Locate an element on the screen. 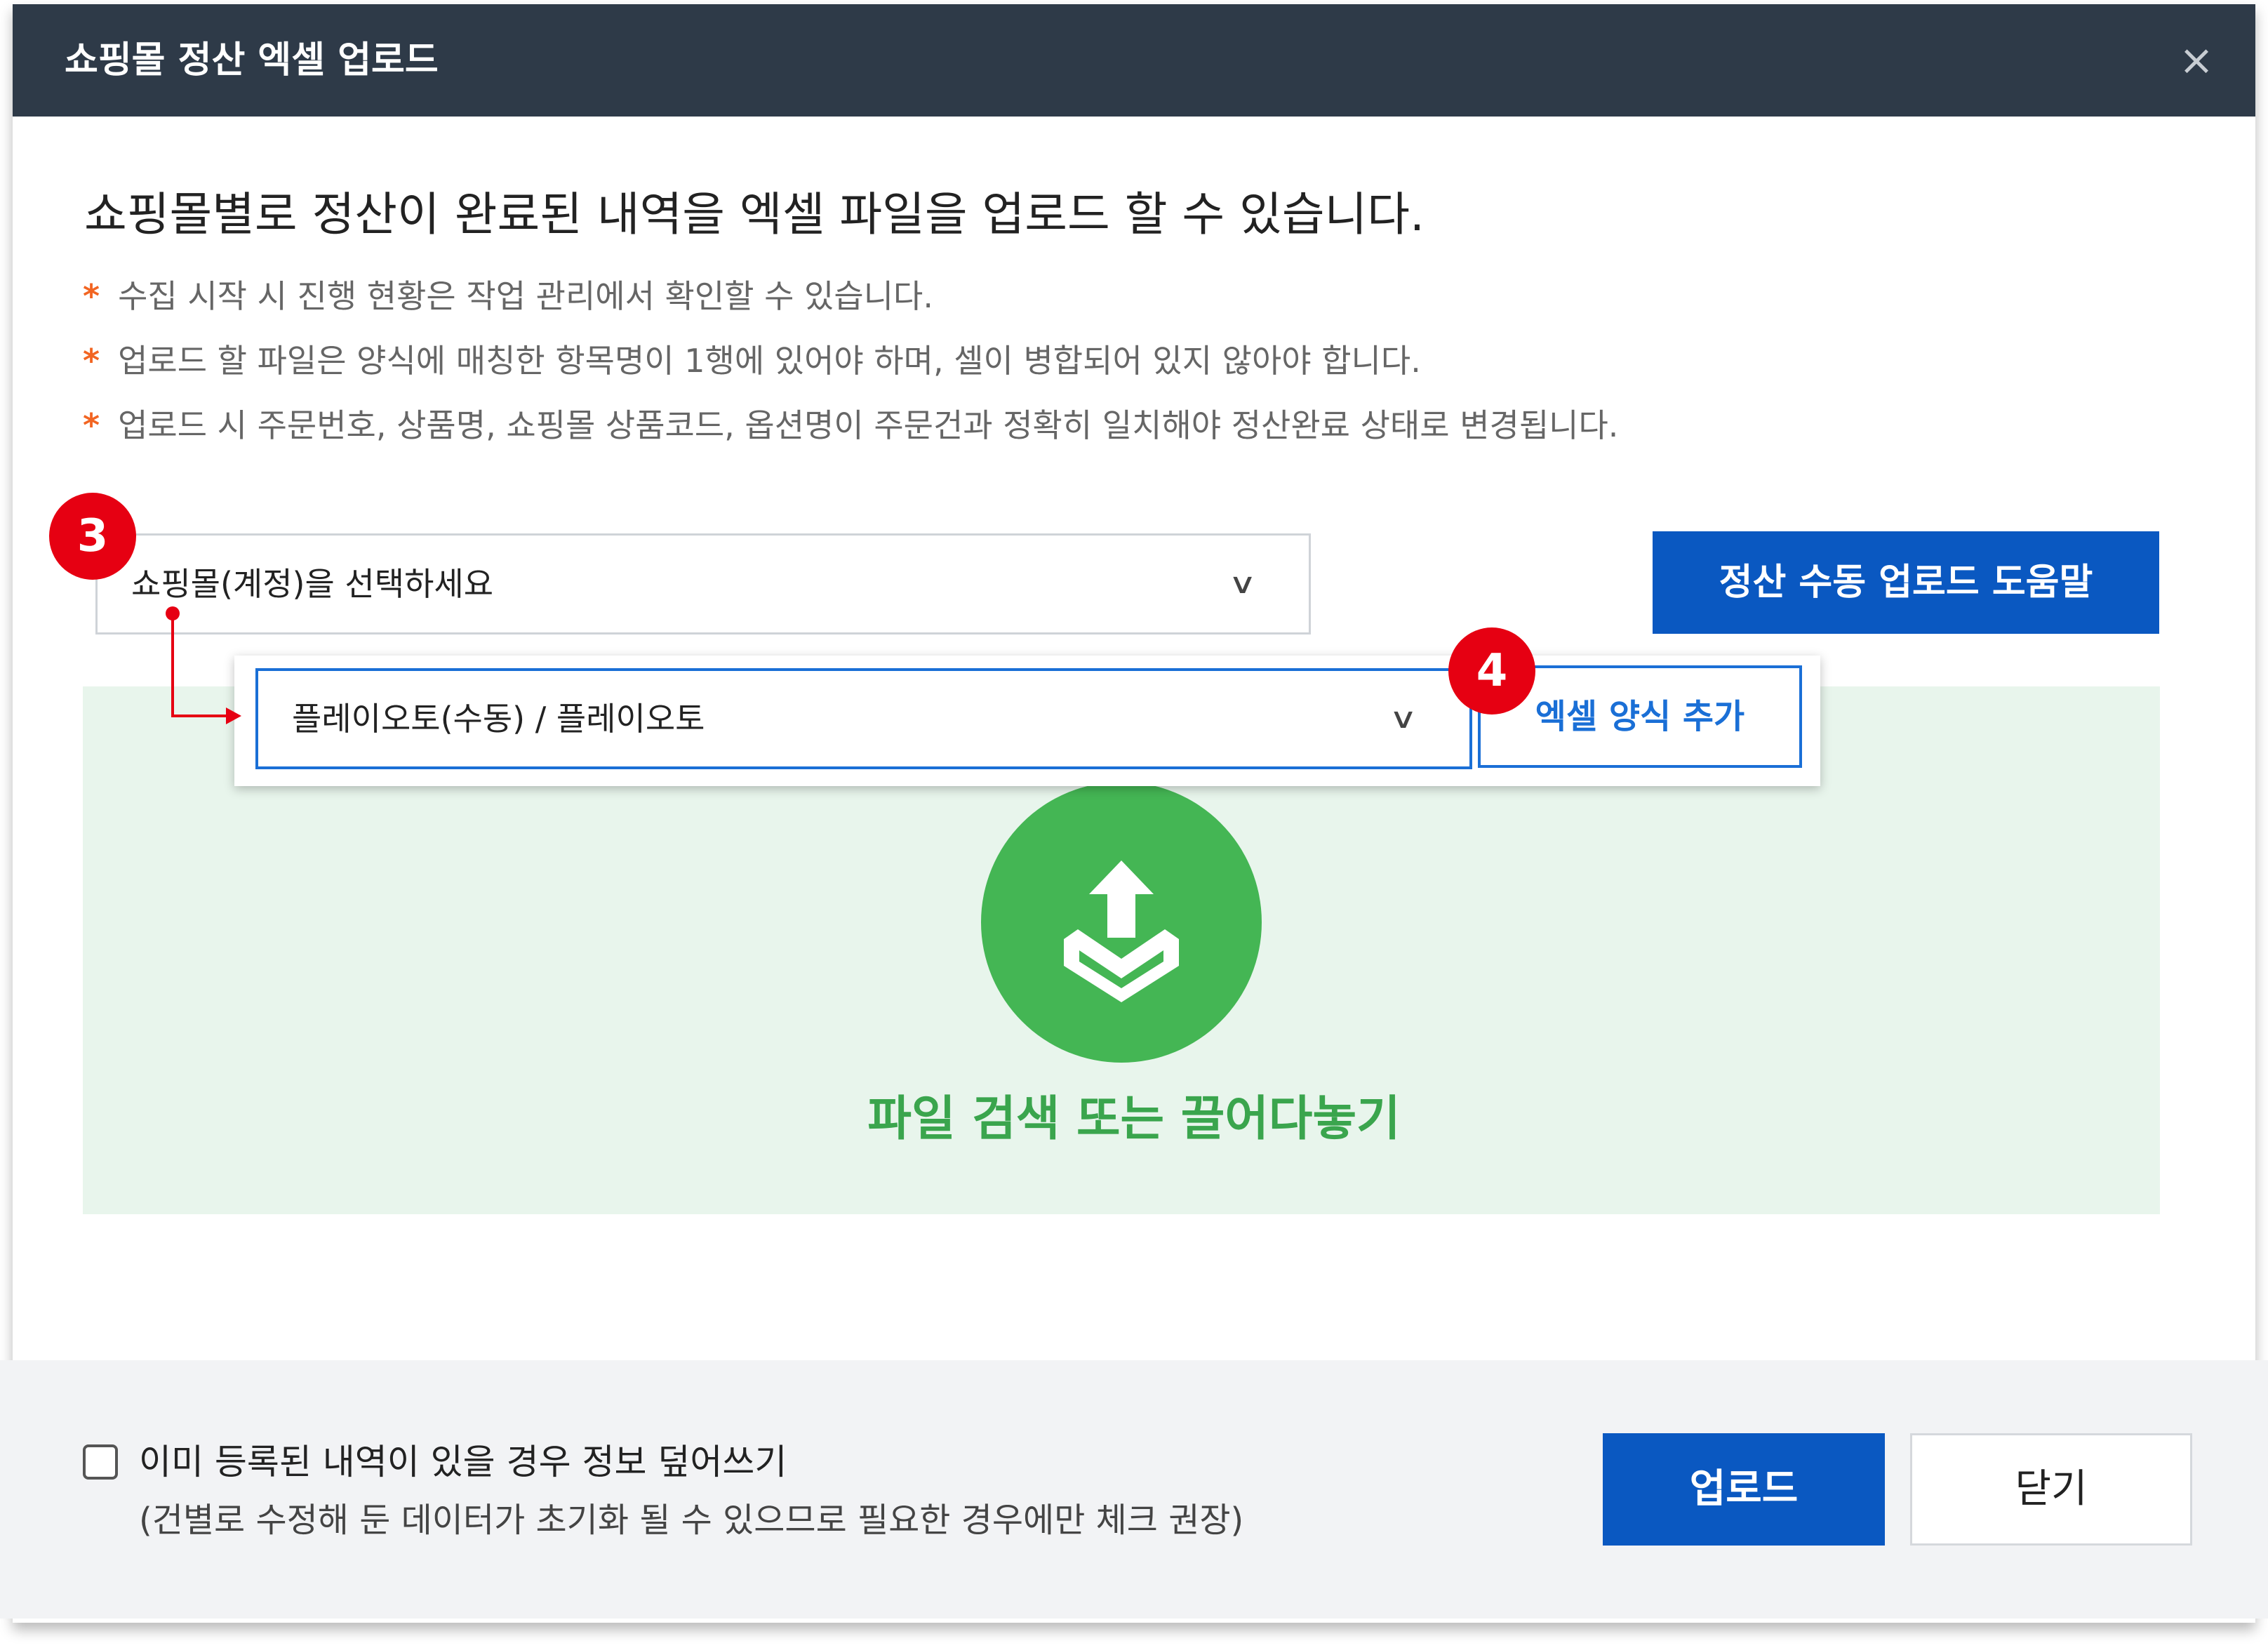 The height and width of the screenshot is (1648, 2268). step-marker-4: 4 is located at coordinates (1491, 671).